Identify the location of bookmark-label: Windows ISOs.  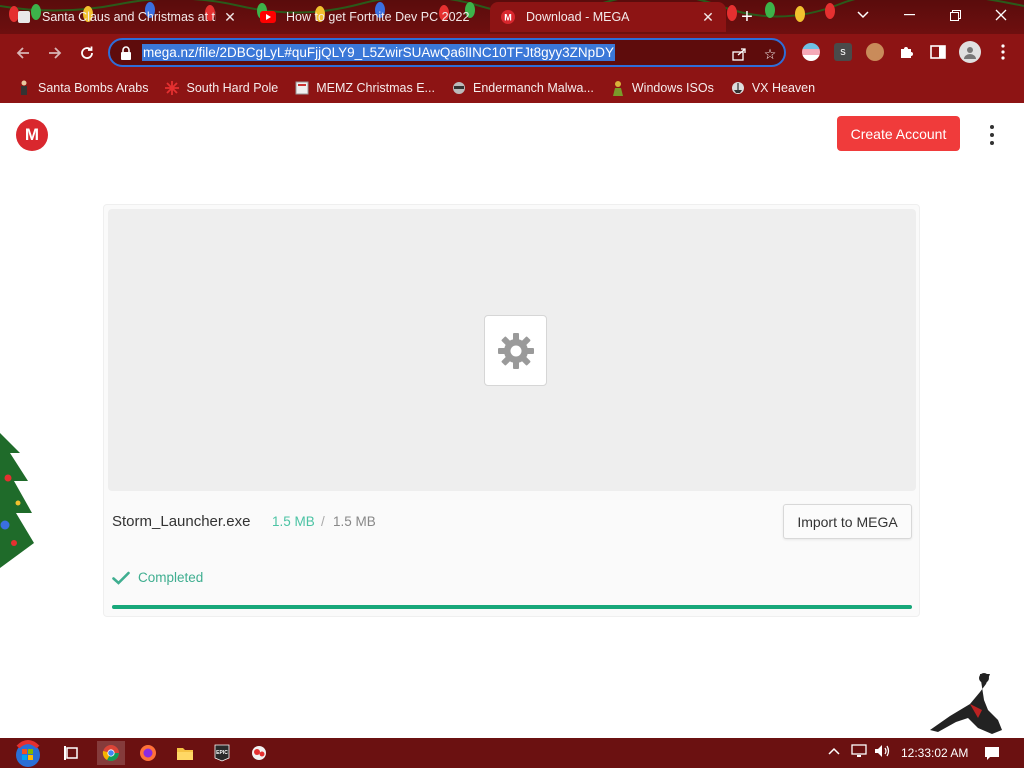
(672, 87).